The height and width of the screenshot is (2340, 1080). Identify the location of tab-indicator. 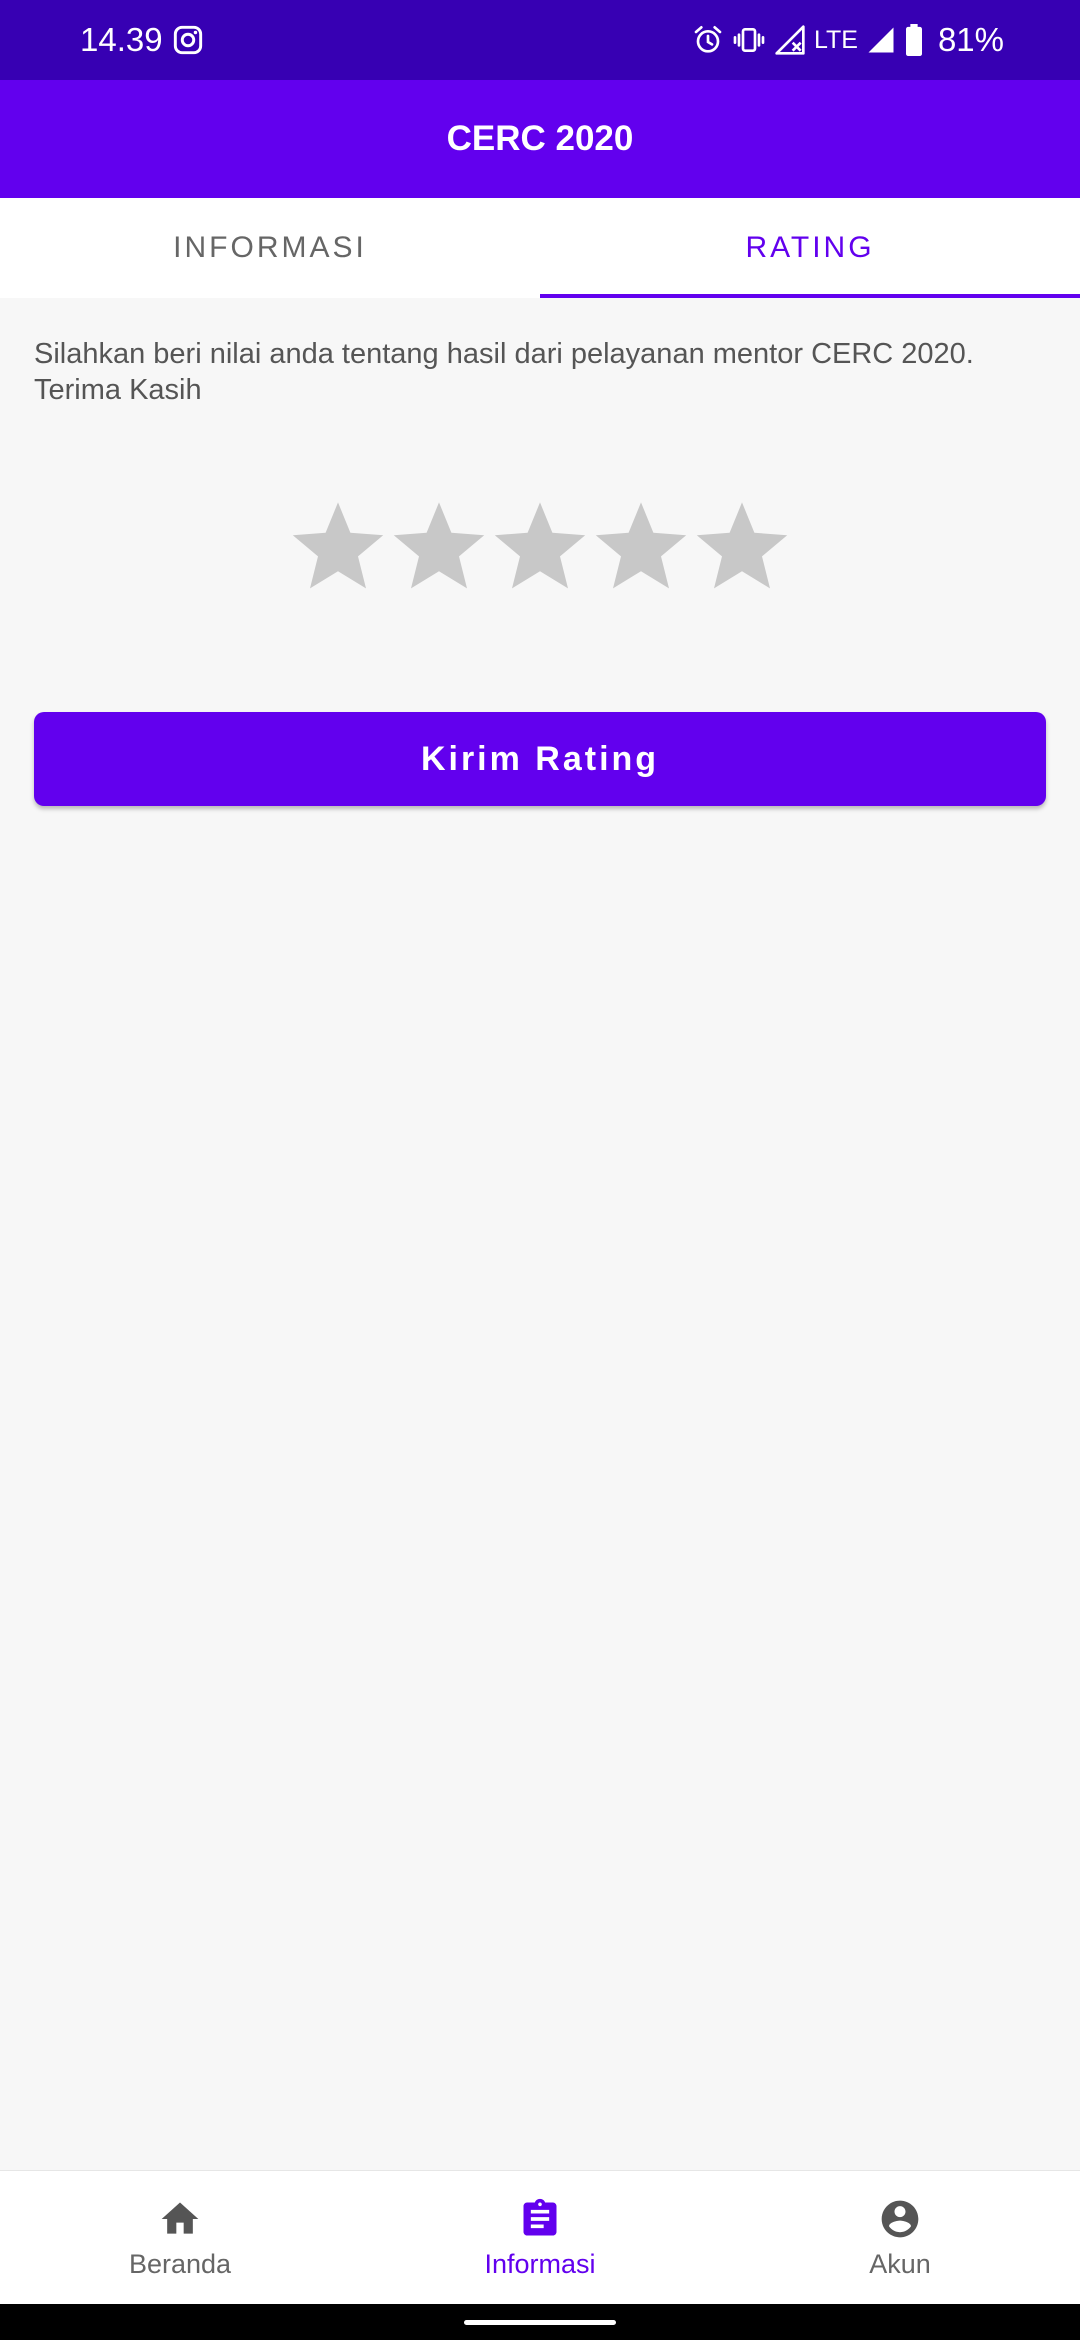
(810, 296).